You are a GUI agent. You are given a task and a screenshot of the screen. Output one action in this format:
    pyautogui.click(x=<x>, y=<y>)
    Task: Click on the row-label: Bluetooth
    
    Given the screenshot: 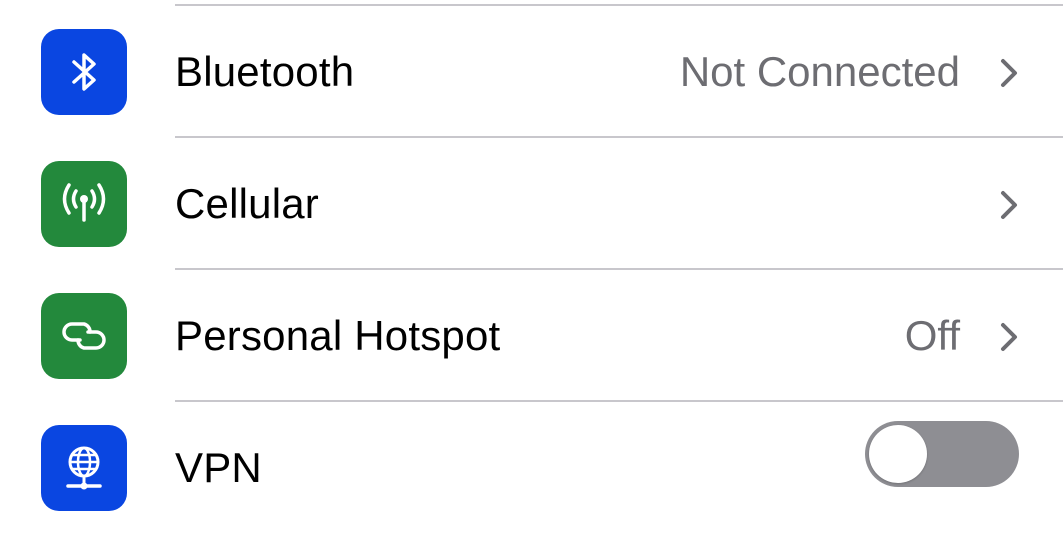 What is the action you would take?
    pyautogui.click(x=265, y=71)
    